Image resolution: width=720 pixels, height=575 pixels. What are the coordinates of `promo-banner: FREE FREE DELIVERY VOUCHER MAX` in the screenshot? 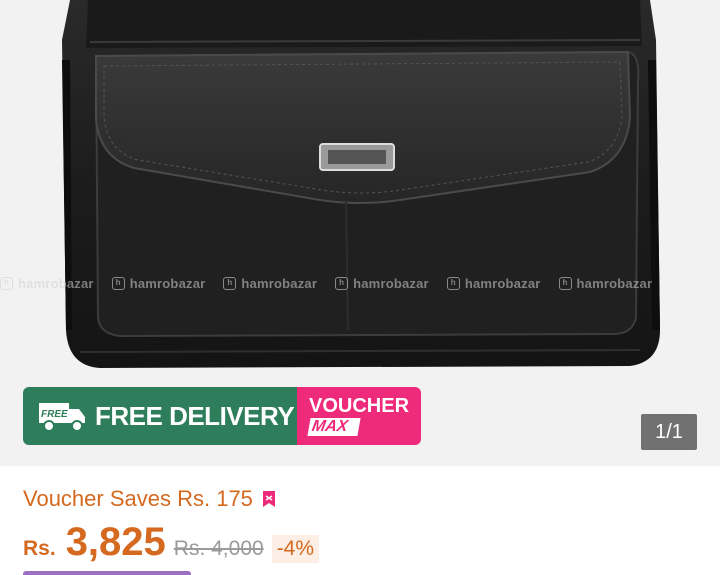 It's located at (222, 416).